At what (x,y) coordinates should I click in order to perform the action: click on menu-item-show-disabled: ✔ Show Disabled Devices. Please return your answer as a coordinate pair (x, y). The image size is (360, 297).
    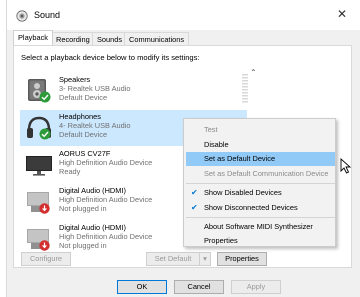
    Looking at the image, I should click on (260, 193).